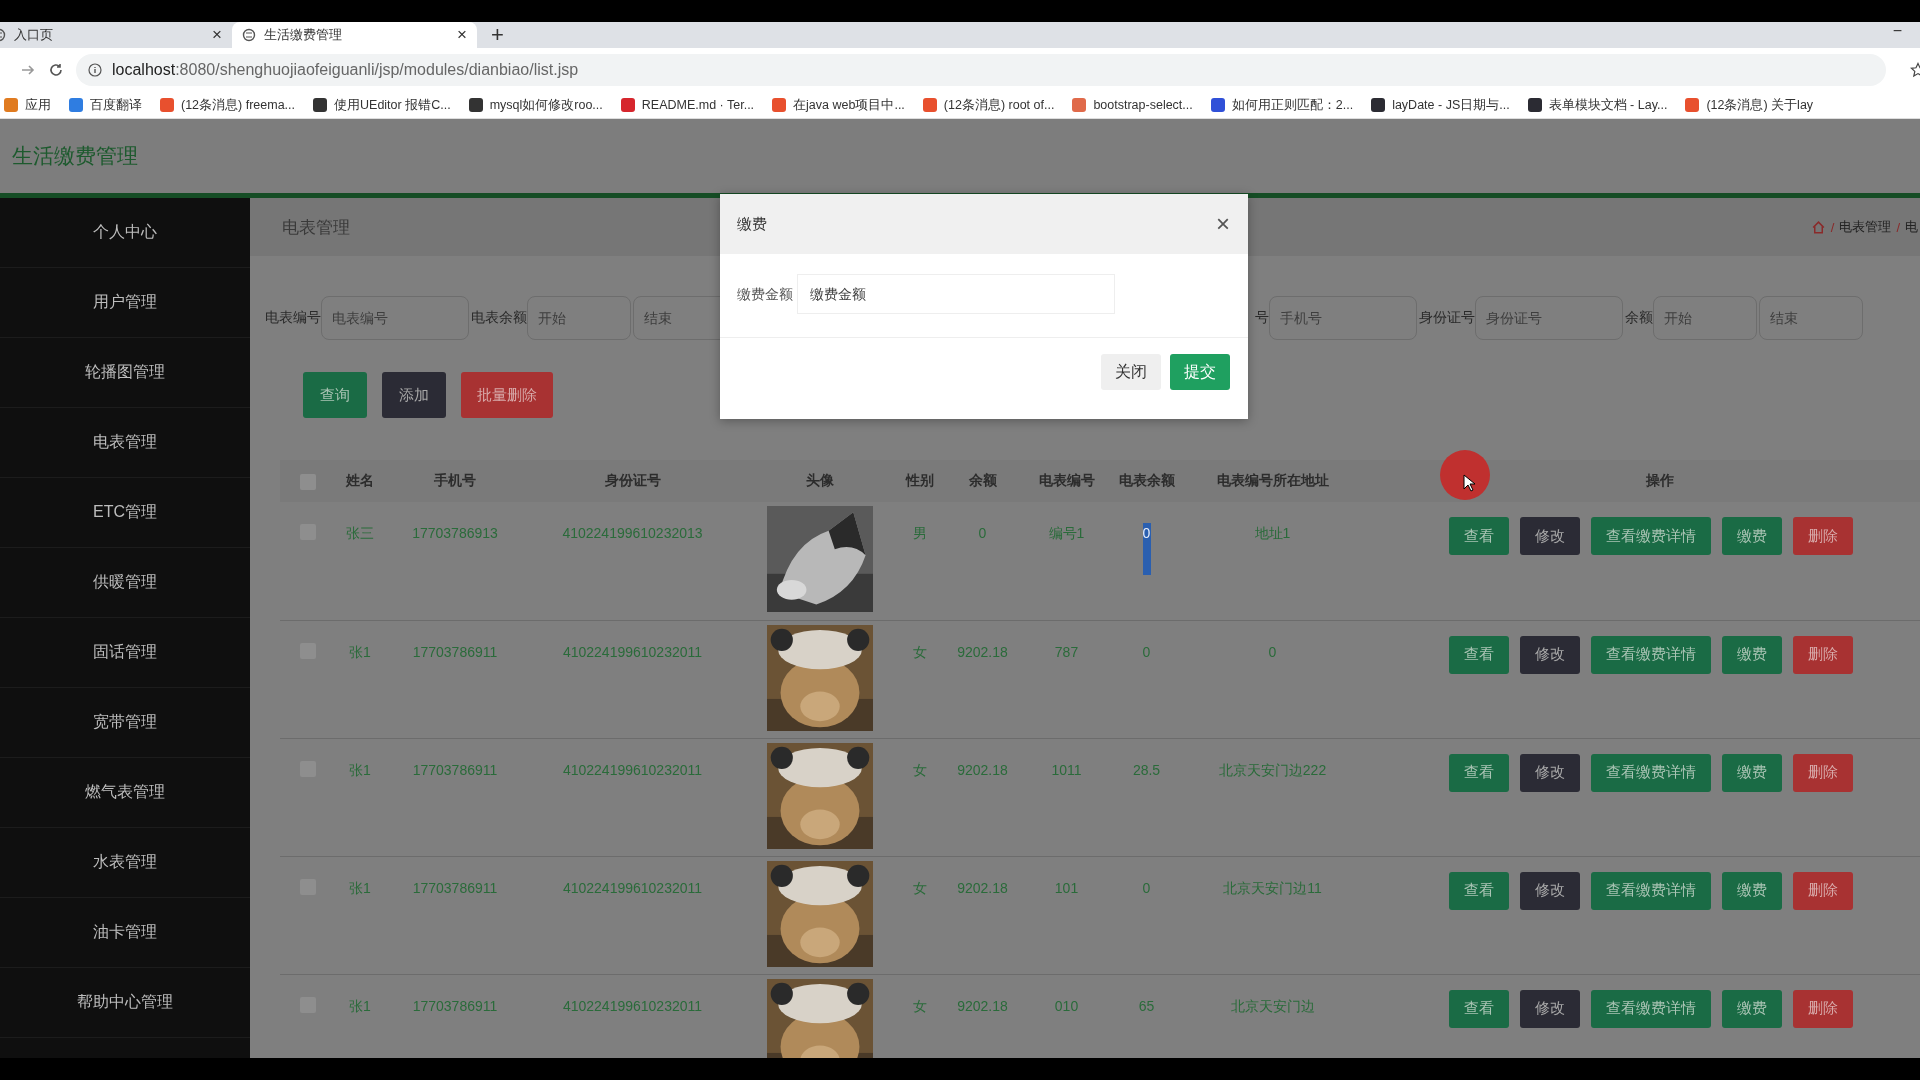 This screenshot has width=1920, height=1080. Describe the element at coordinates (34, 35) in the screenshot. I see `tab-title: 入口页` at that location.